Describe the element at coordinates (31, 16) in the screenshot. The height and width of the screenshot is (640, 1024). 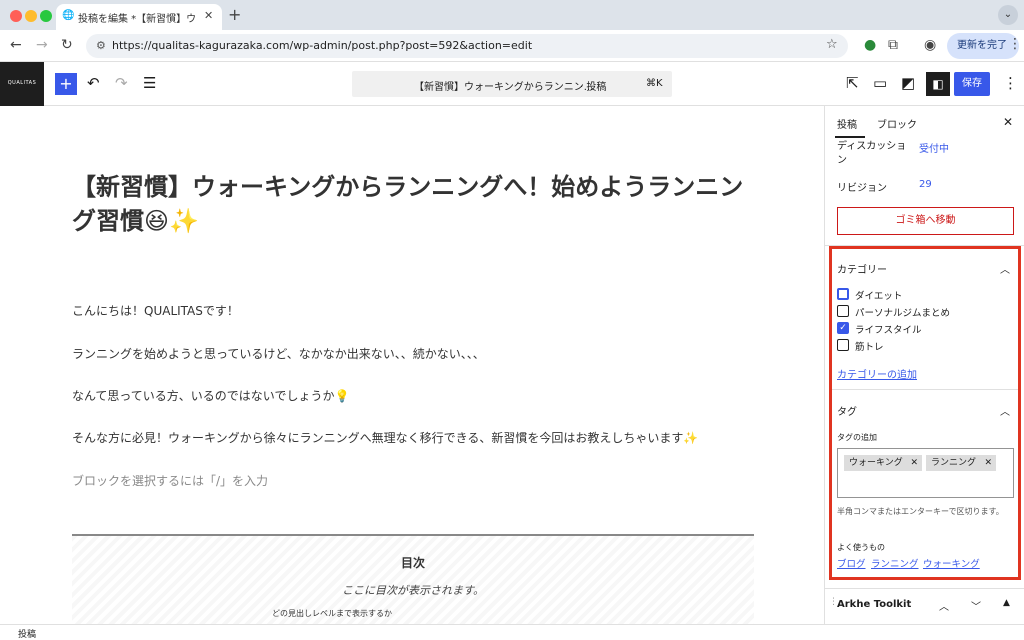
I see `minimize-window-button` at that location.